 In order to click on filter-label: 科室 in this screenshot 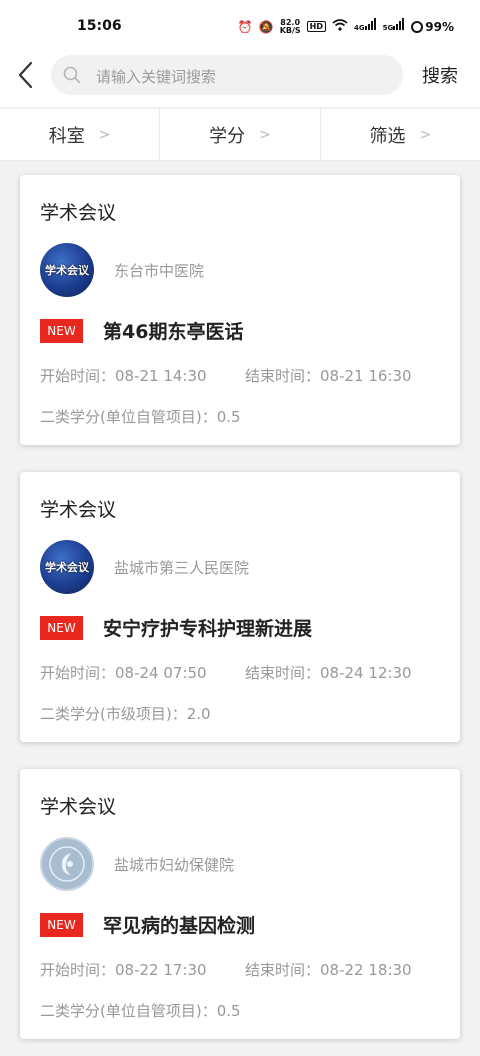, I will do `click(66, 136)`.